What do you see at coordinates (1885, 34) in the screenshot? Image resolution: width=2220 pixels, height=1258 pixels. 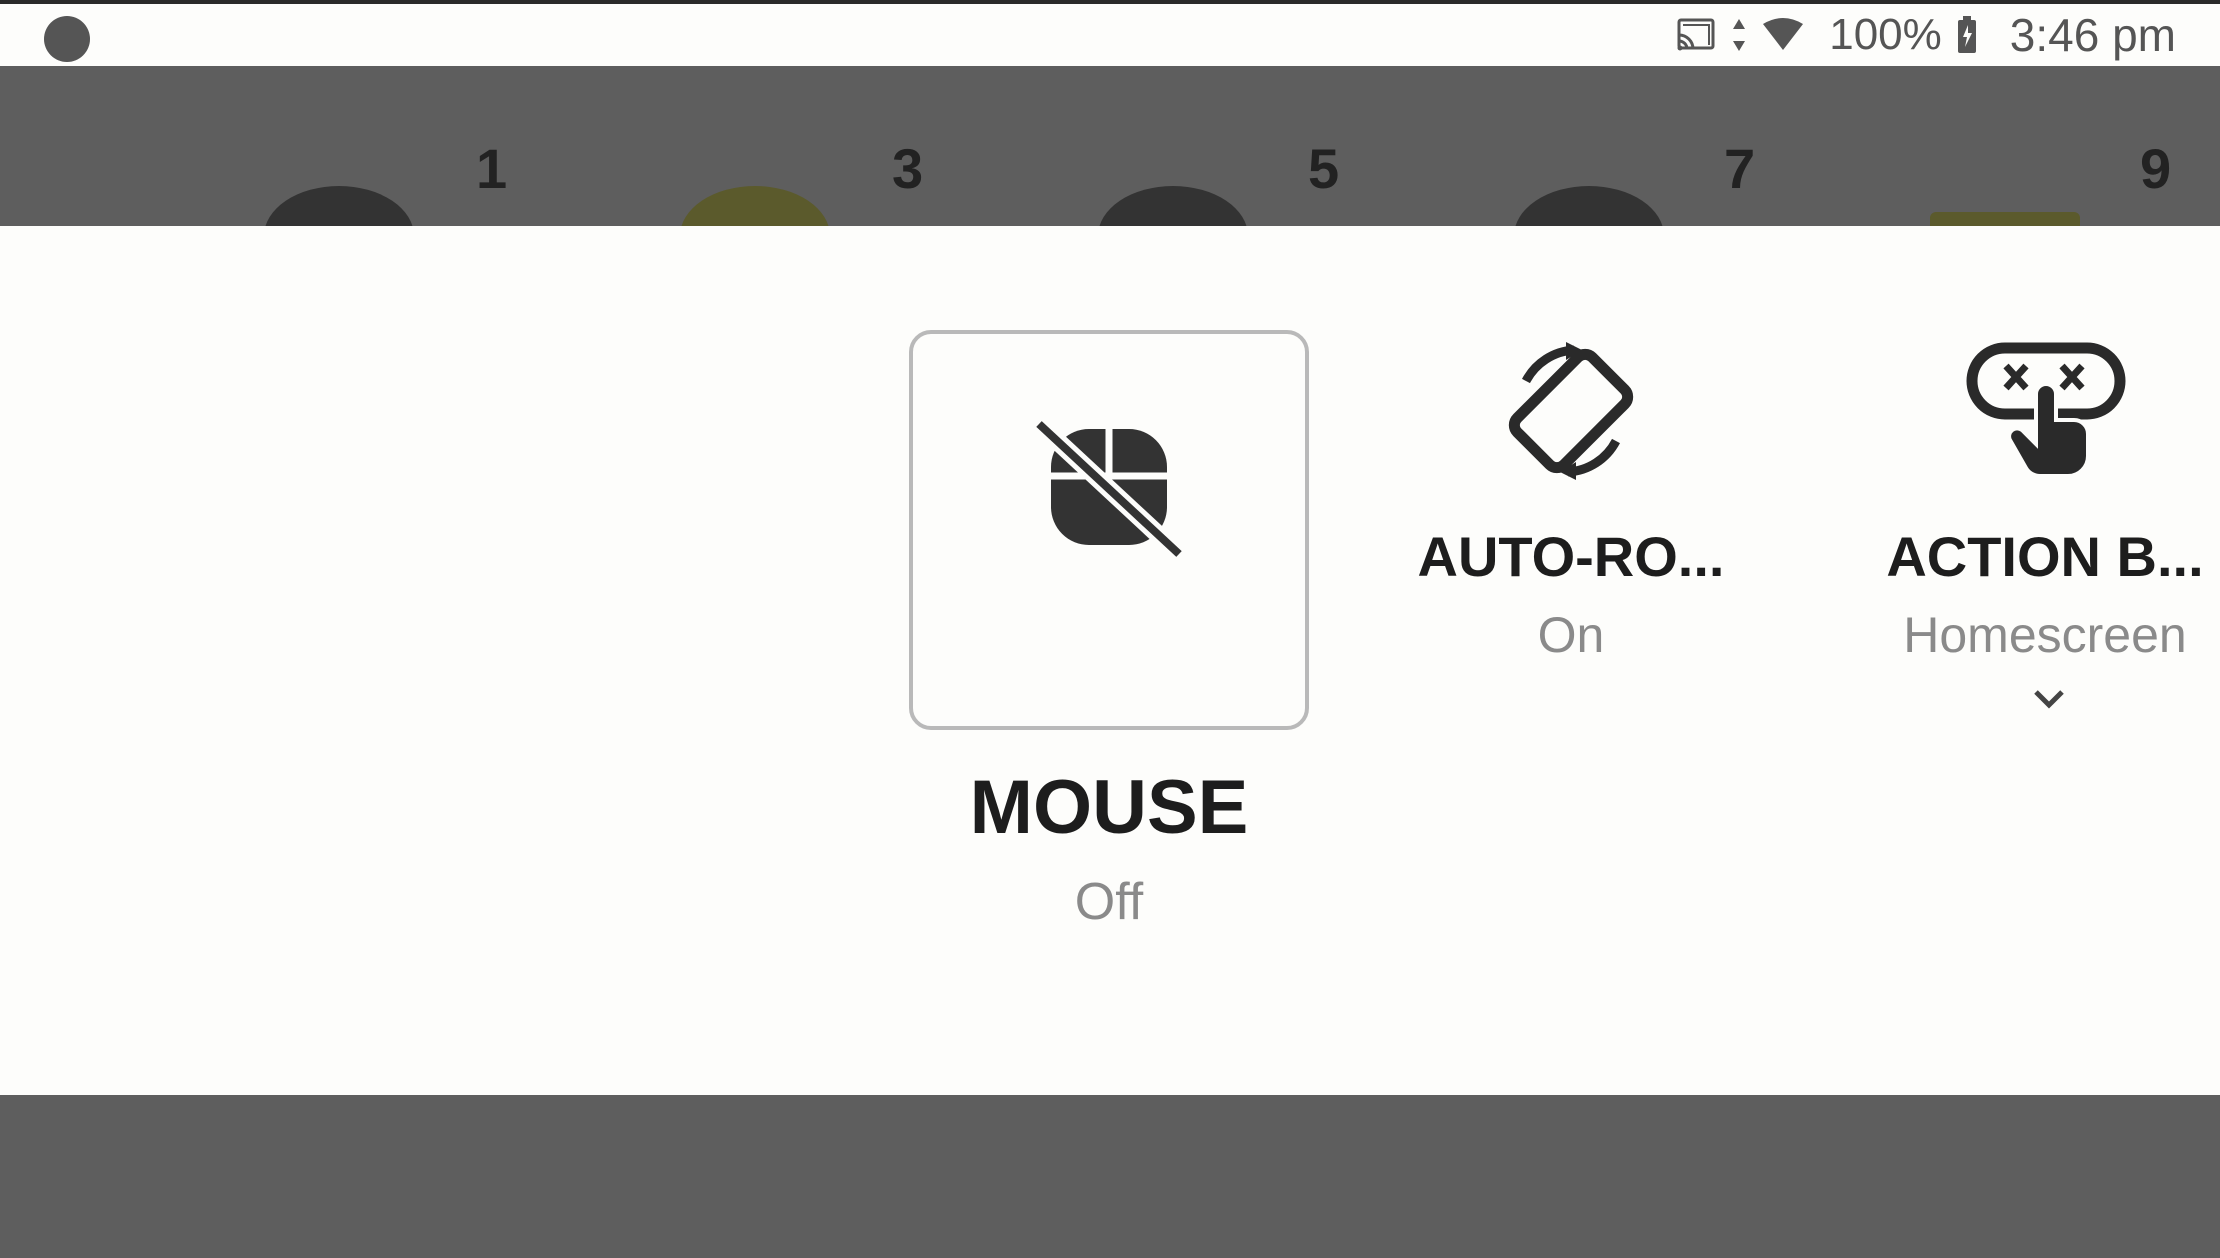 I see `battery-percent: 100%` at bounding box center [1885, 34].